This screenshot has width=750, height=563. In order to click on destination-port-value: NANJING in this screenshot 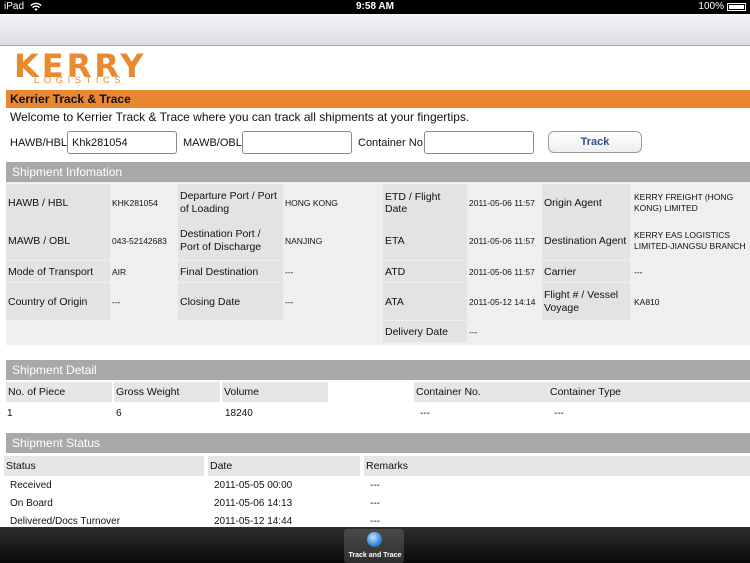, I will do `click(304, 241)`.